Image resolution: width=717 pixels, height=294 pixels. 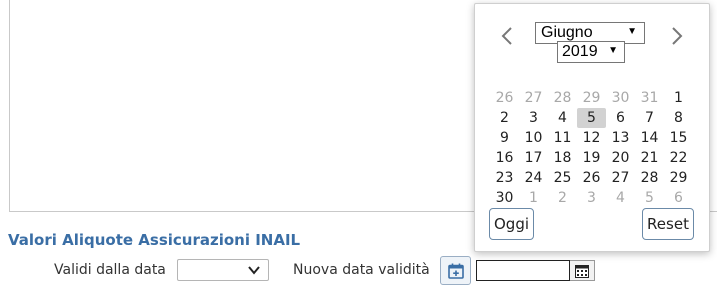 I want to click on today-button: Oggi, so click(x=511, y=224).